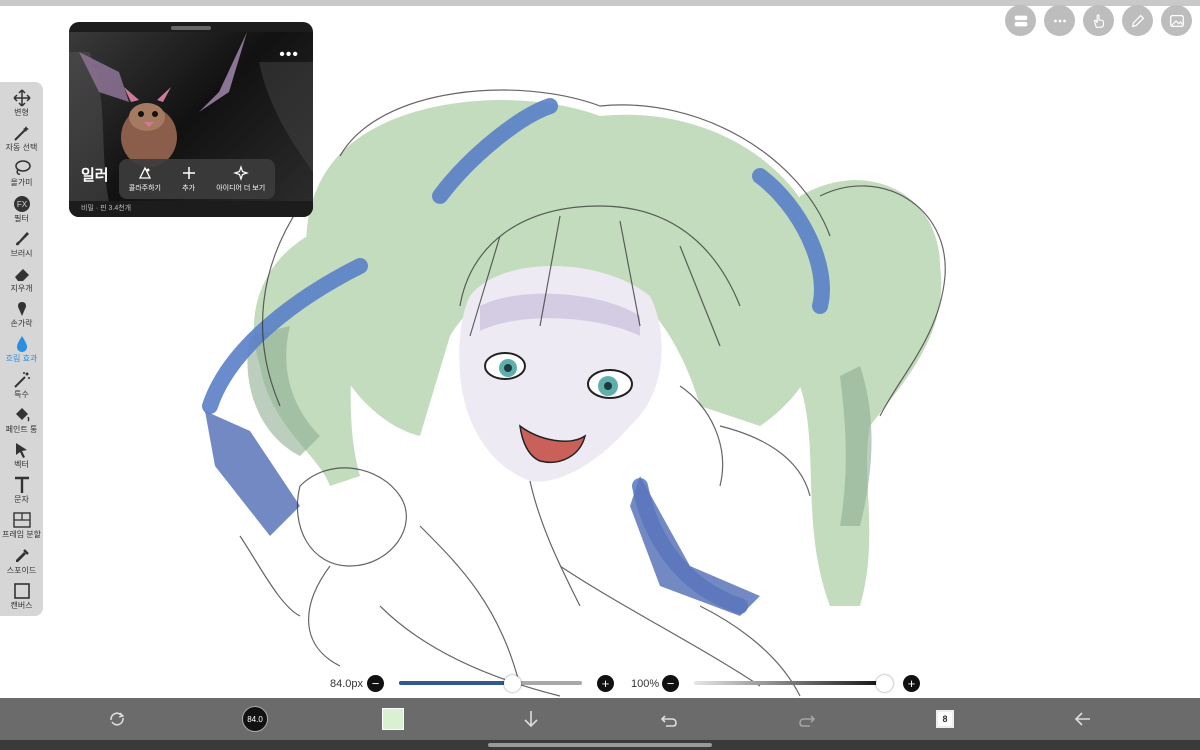 This screenshot has width=1200, height=750. What do you see at coordinates (289, 55) in the screenshot?
I see `more-options-button: •••` at bounding box center [289, 55].